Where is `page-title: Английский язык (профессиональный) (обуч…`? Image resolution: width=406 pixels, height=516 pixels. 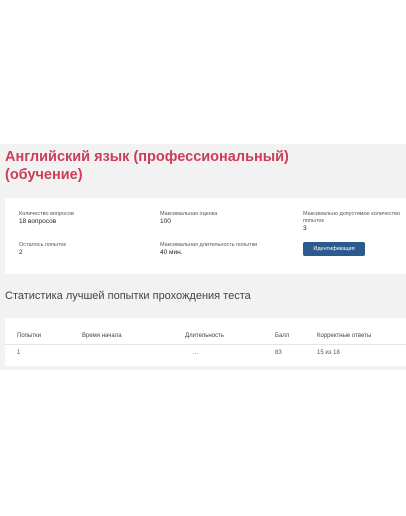 page-title: Английский язык (профессиональный) (обуч… is located at coordinates (147, 166).